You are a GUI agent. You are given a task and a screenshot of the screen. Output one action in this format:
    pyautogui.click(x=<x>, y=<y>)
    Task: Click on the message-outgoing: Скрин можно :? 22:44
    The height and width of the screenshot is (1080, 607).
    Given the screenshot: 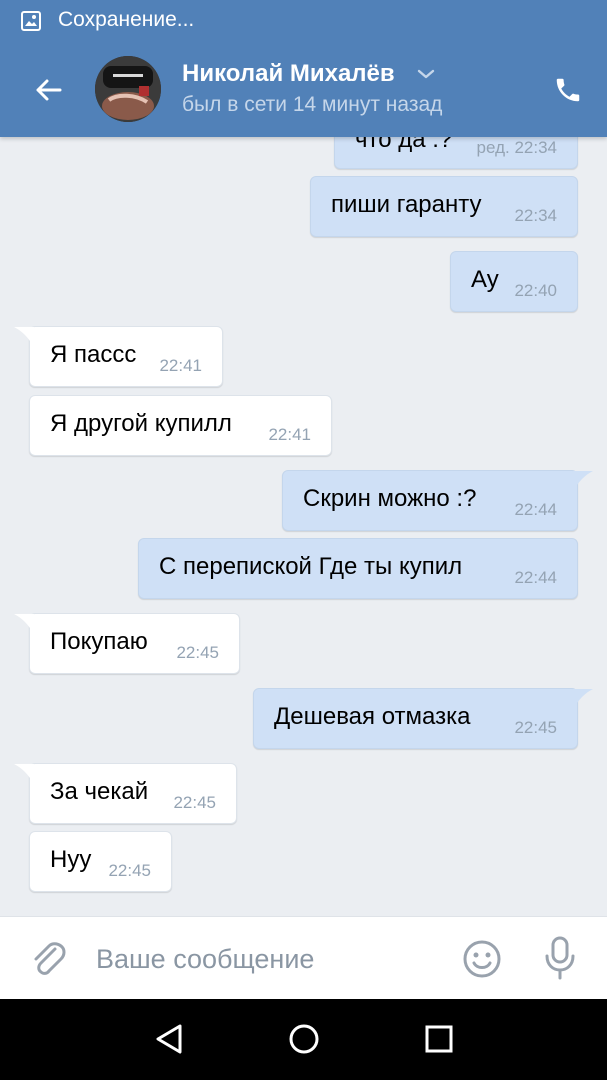 What is the action you would take?
    pyautogui.click(x=437, y=500)
    